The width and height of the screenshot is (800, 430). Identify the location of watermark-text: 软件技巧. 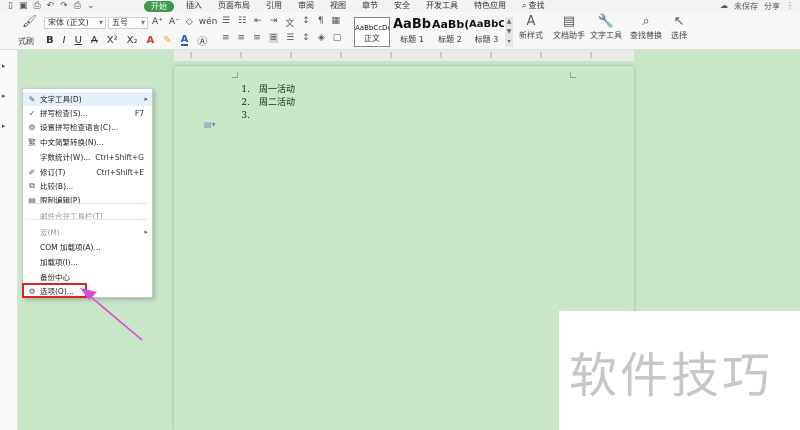
(671, 376).